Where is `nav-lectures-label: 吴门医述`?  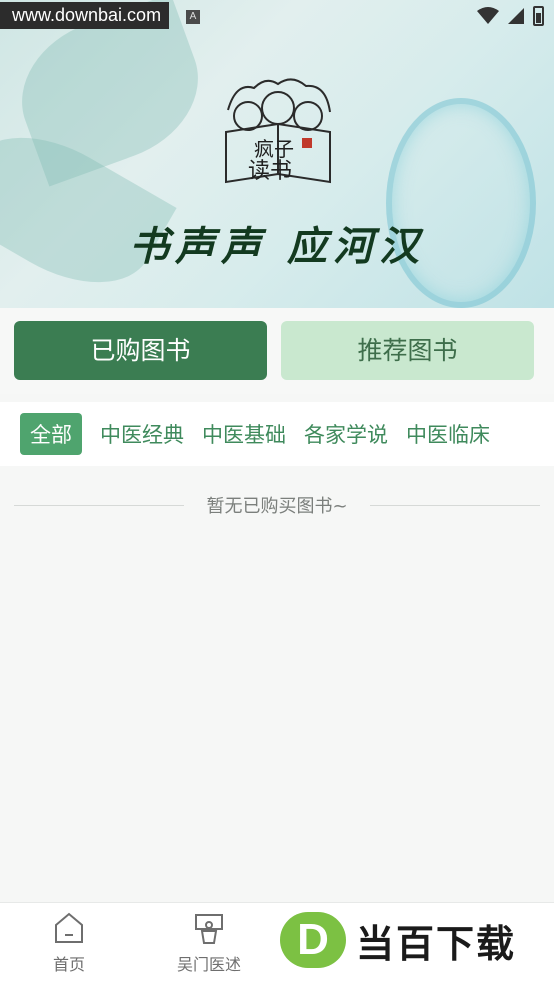
nav-lectures-label: 吴门医述 is located at coordinates (208, 964).